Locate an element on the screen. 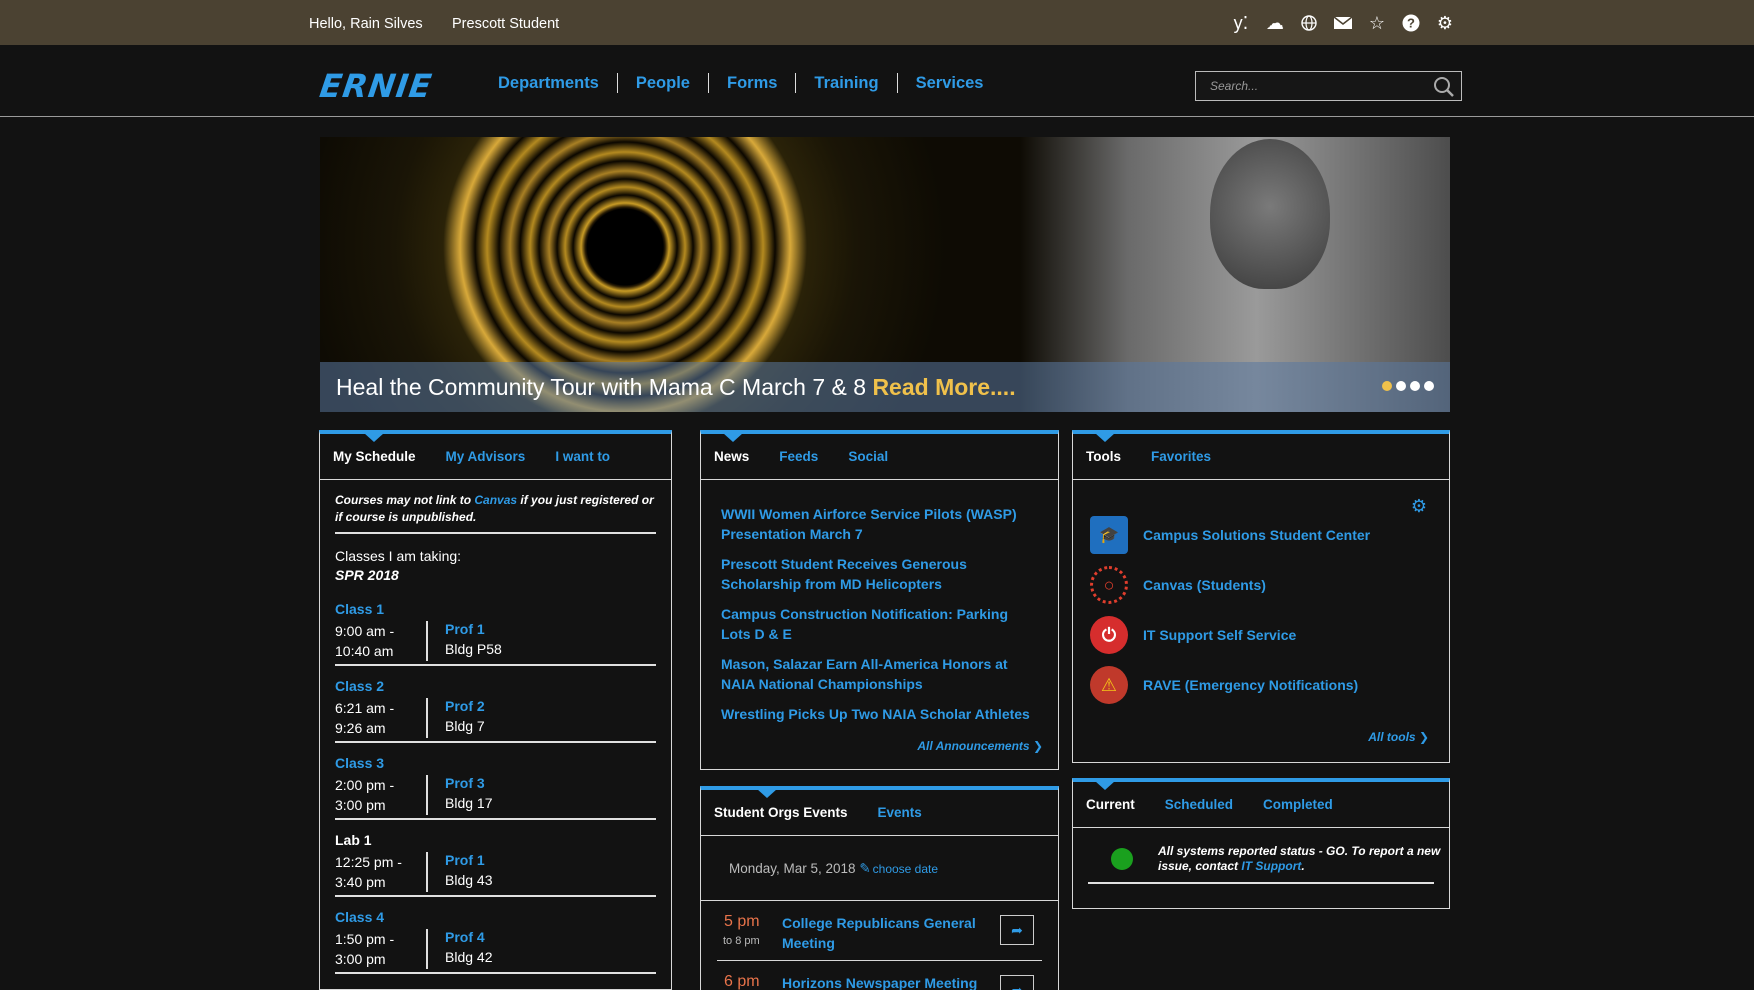 The height and width of the screenshot is (990, 1754). tab-news: News is located at coordinates (731, 456).